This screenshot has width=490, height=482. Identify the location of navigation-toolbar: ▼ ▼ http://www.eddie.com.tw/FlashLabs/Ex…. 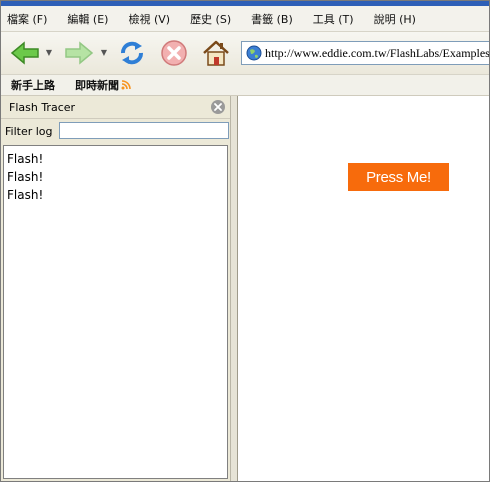
(245, 53).